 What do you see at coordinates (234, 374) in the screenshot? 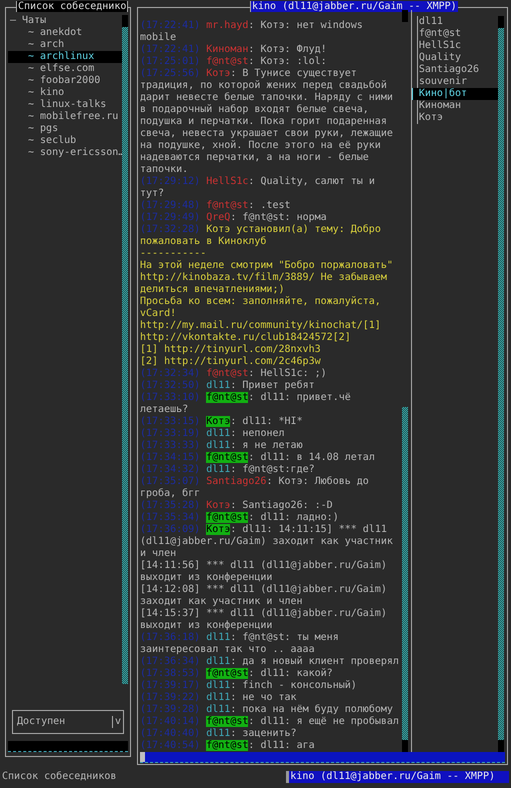
I see `chat-message: (17:32:34) f@nt@st: HellS1c: ;)` at bounding box center [234, 374].